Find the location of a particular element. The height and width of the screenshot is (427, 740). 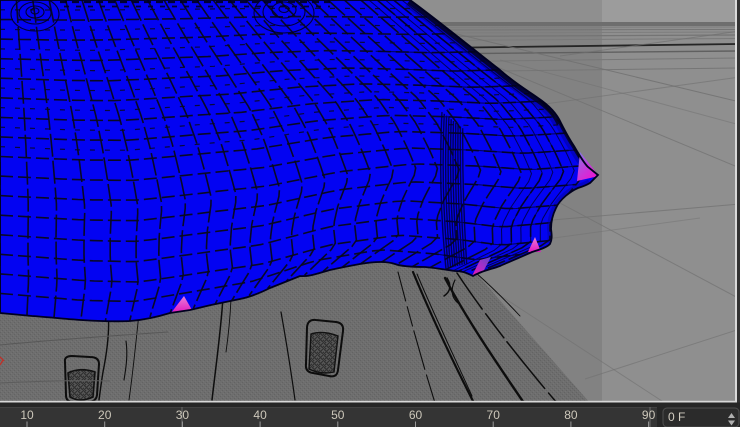

svg-text: 90 is located at coordinates (649, 415).